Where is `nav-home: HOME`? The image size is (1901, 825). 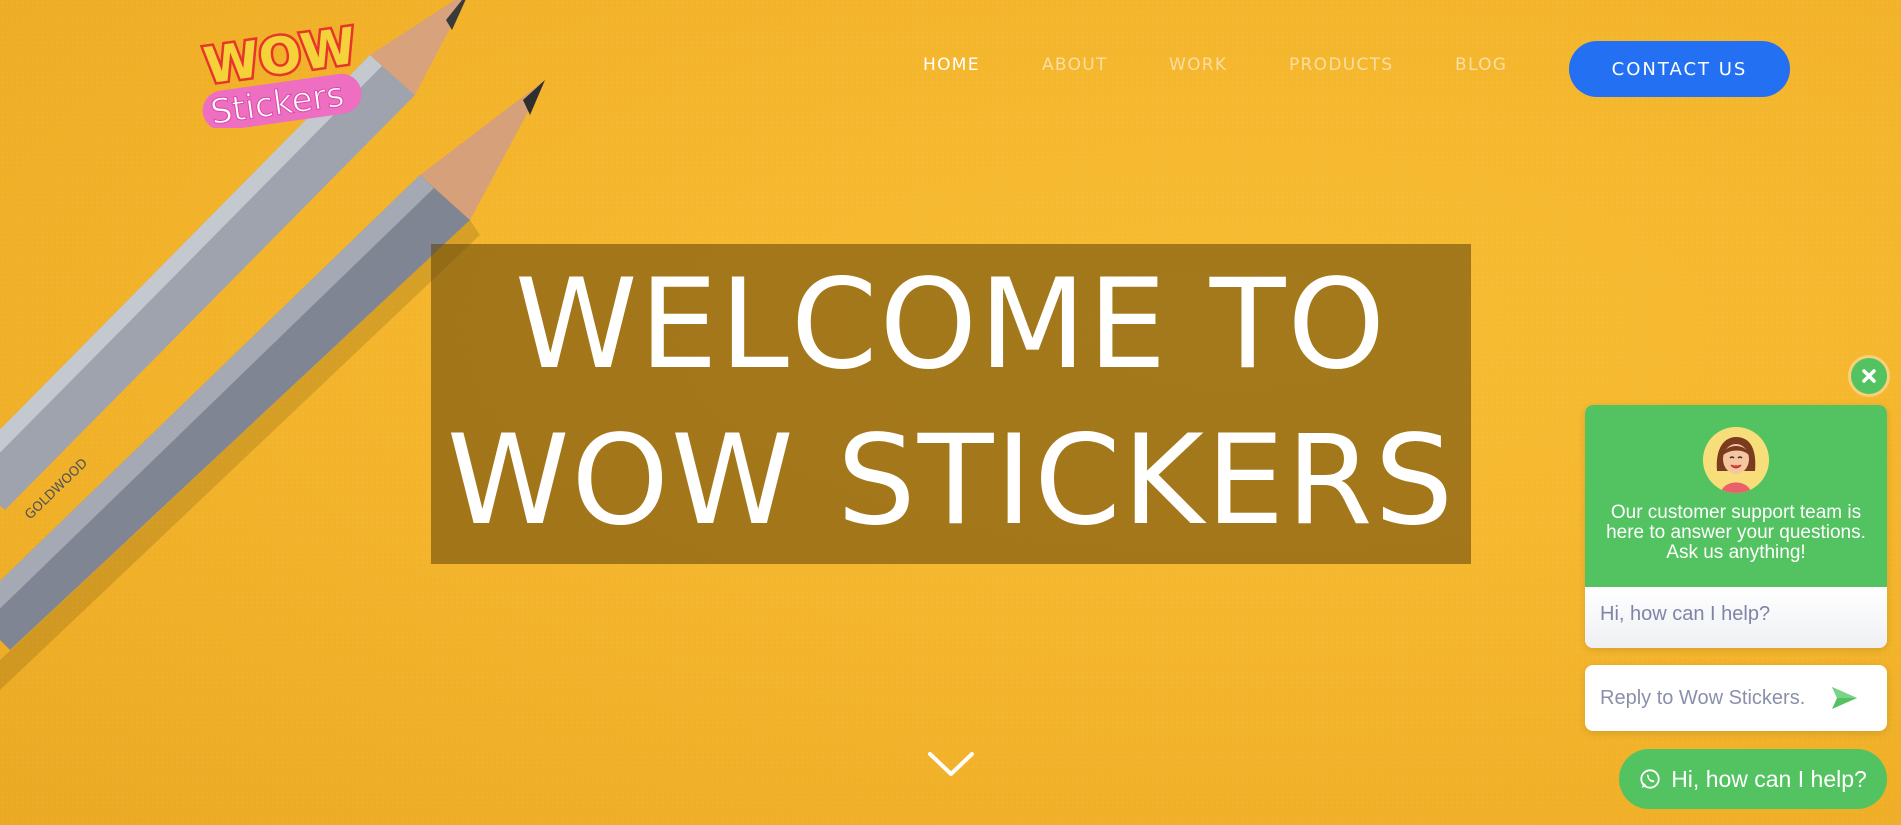 nav-home: HOME is located at coordinates (951, 65).